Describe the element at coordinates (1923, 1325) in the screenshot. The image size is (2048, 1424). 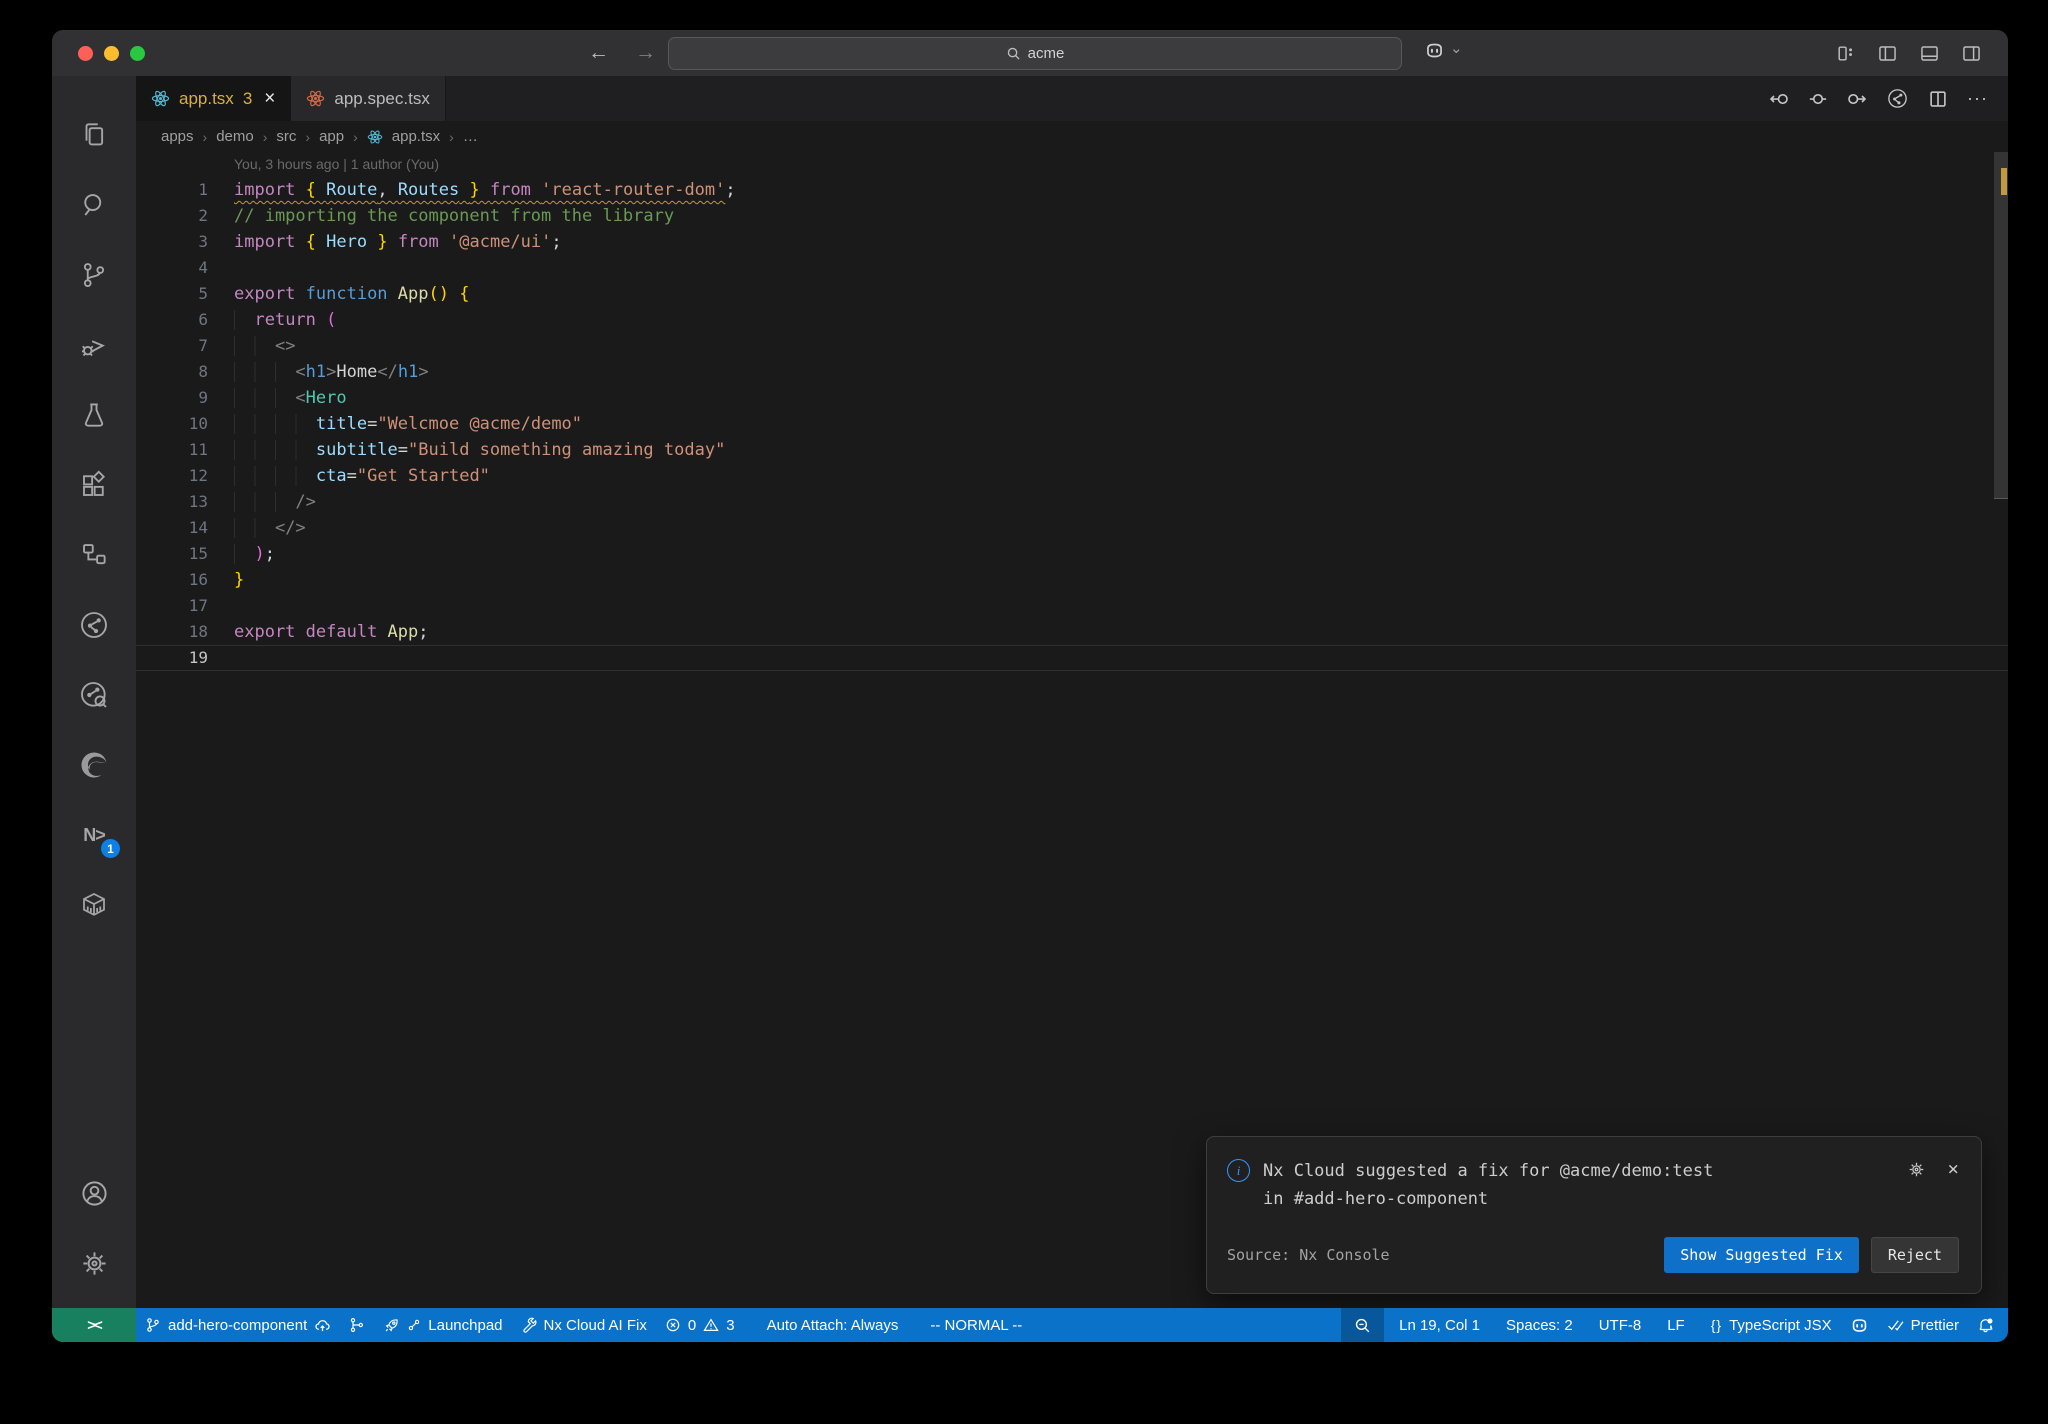
I see `formatter-item: Prettier` at that location.